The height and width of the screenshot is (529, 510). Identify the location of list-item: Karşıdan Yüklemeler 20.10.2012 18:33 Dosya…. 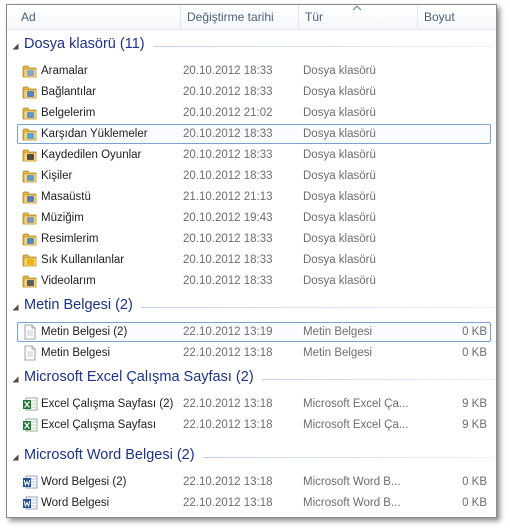
(254, 134).